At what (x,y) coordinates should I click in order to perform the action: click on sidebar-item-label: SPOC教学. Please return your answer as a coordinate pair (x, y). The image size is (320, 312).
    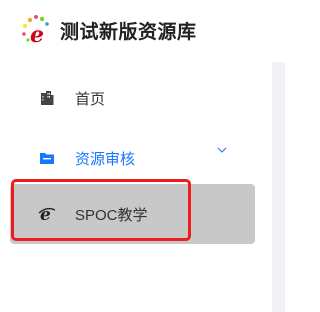
    Looking at the image, I should click on (111, 215).